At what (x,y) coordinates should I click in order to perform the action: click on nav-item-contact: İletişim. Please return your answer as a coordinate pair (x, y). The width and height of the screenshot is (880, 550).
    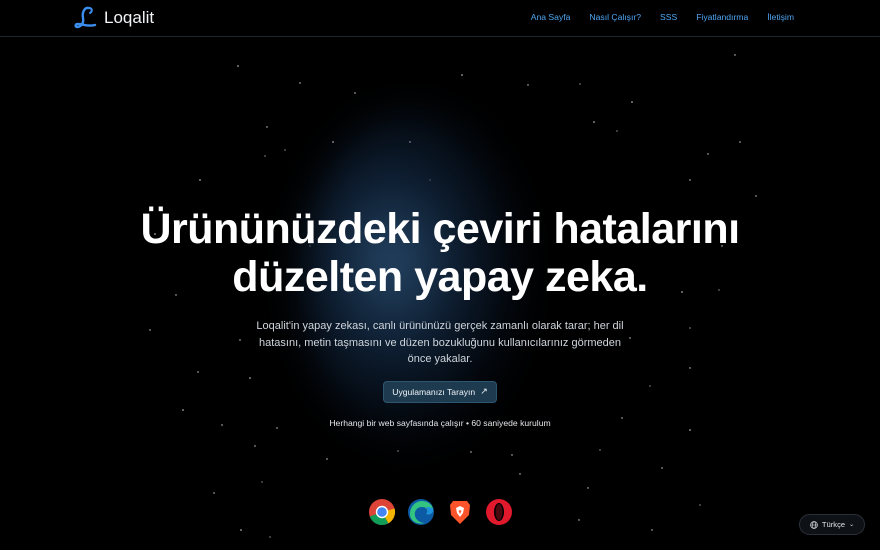
    Looking at the image, I should click on (780, 17).